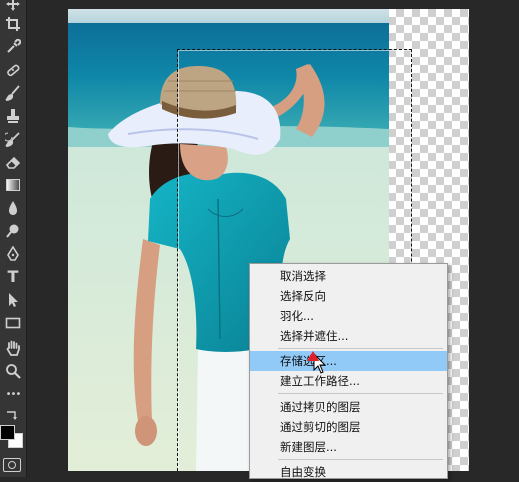 This screenshot has width=519, height=482. I want to click on path-selection-icon, so click(13, 300).